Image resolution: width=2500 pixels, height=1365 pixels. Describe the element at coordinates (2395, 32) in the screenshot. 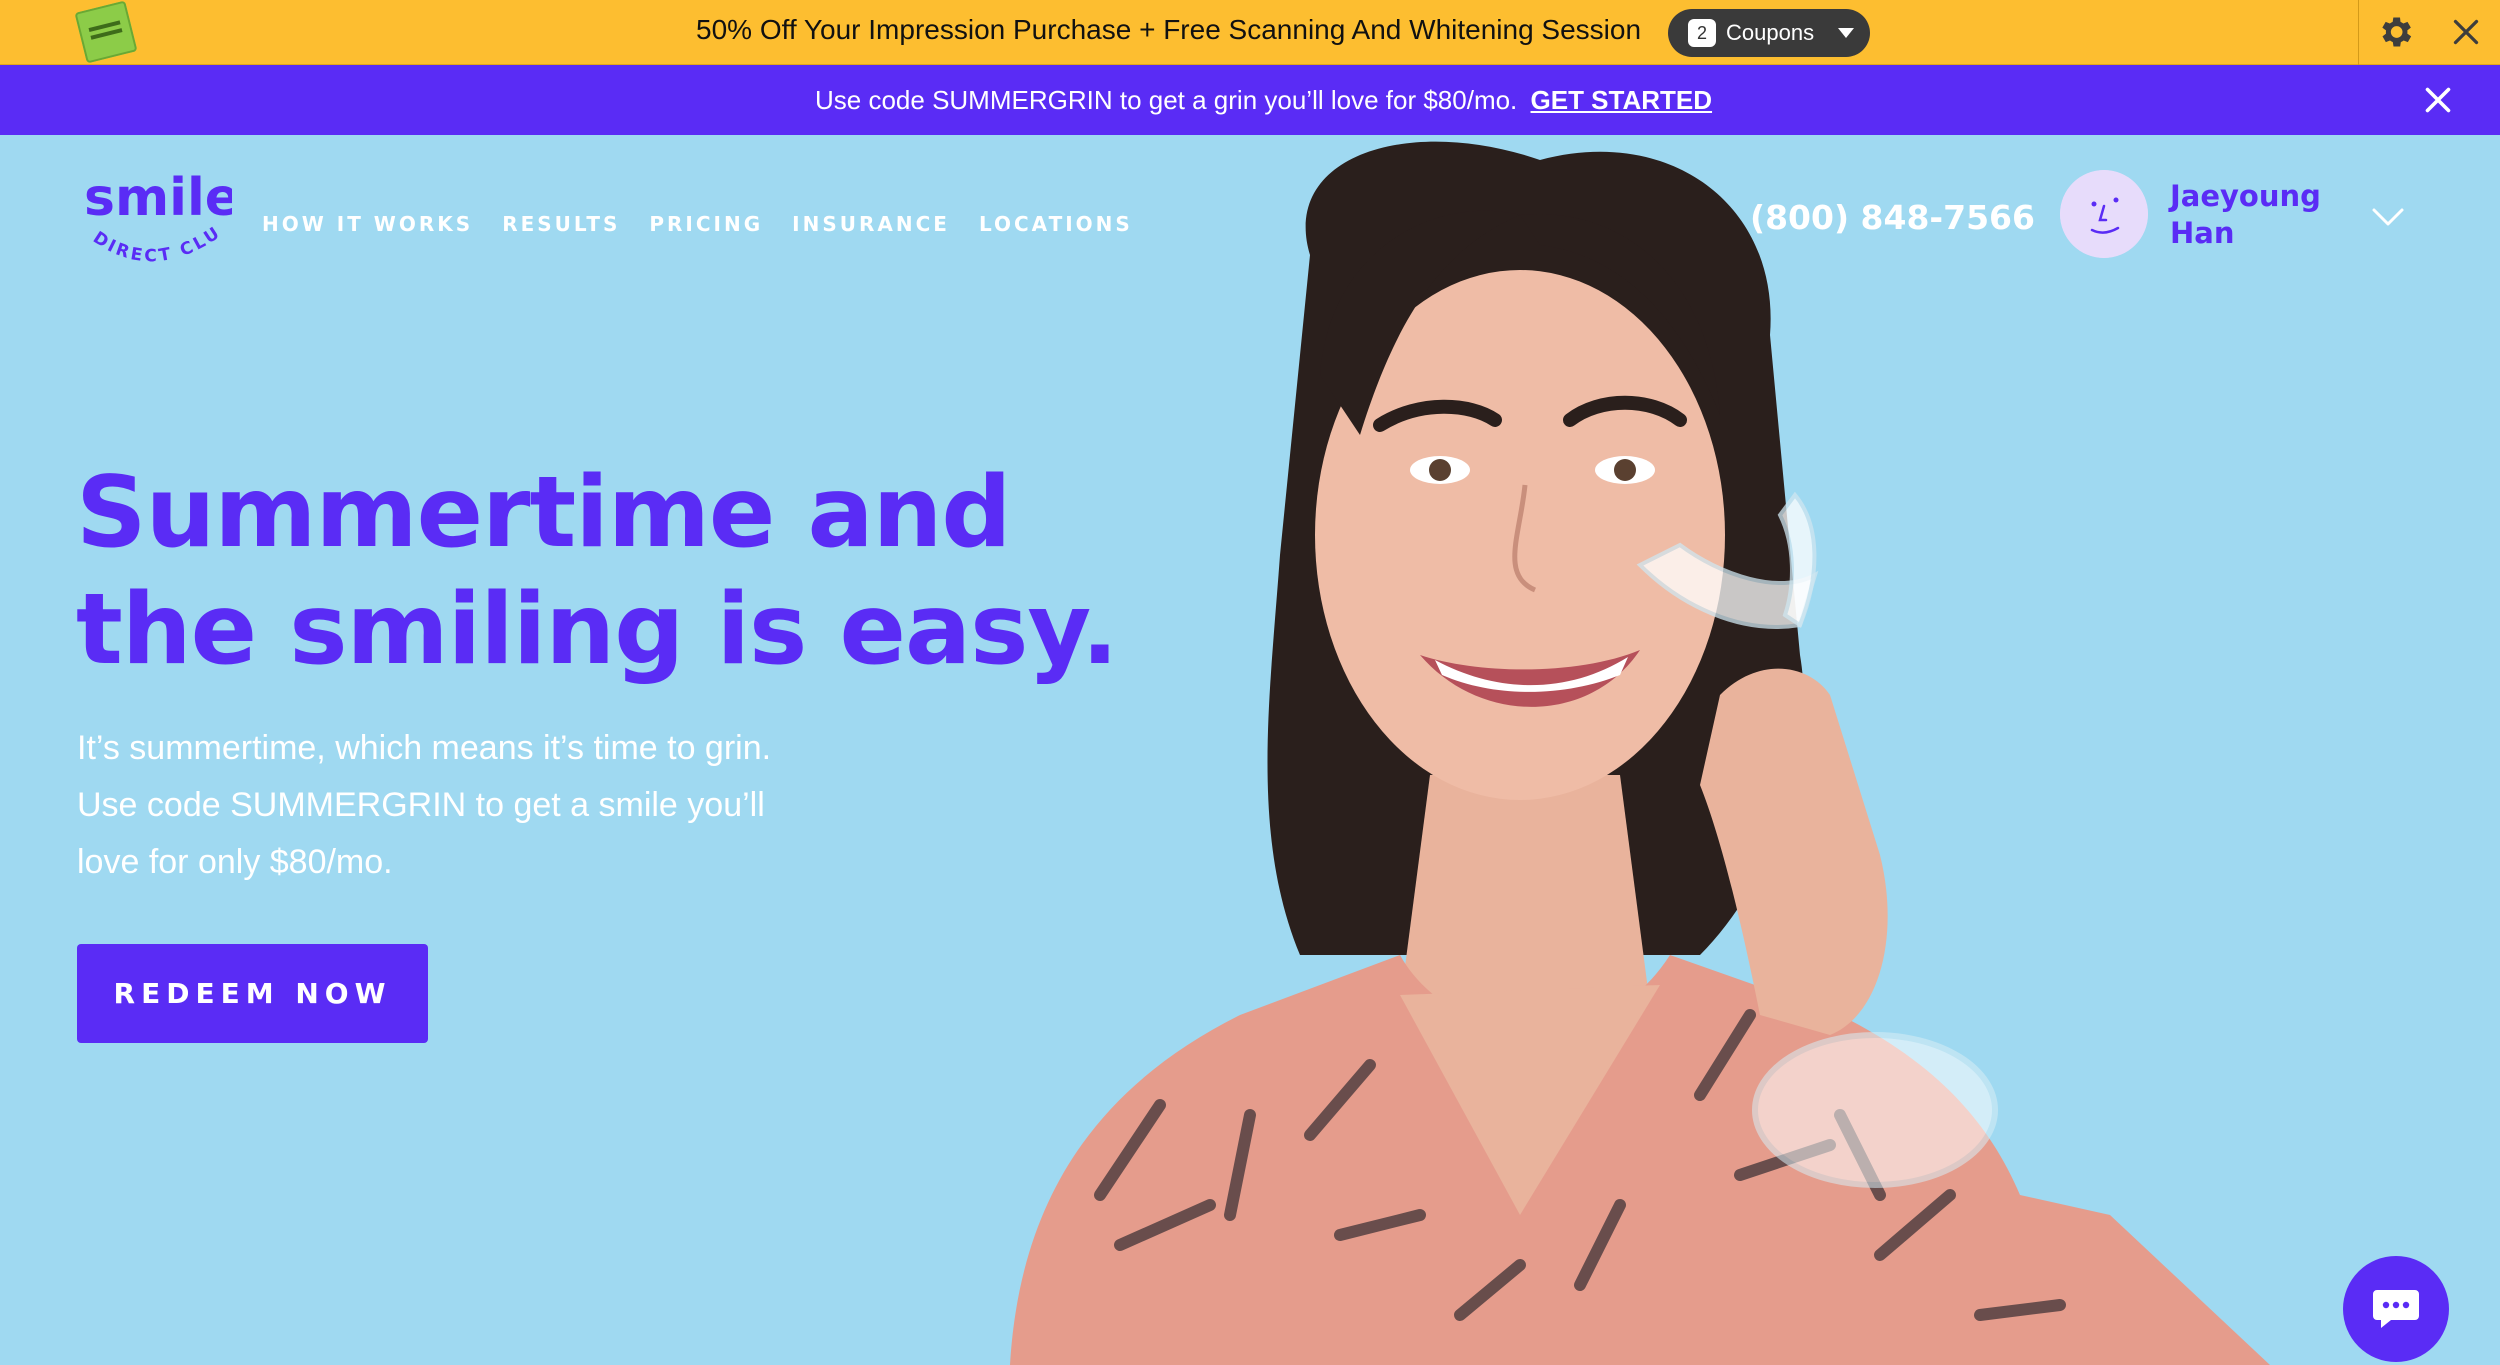

I see `gear-icon` at that location.